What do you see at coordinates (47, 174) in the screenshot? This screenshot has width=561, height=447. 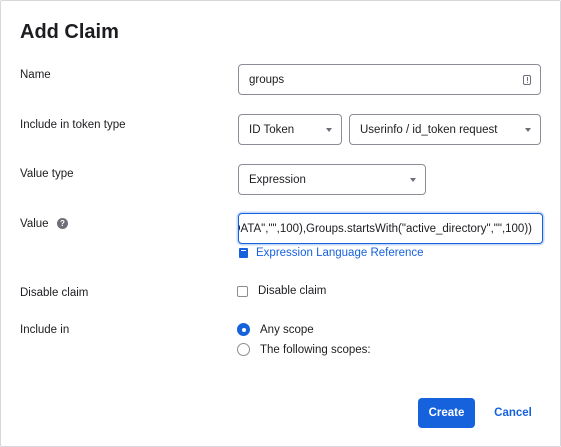 I see `value-type-label: Value type` at bounding box center [47, 174].